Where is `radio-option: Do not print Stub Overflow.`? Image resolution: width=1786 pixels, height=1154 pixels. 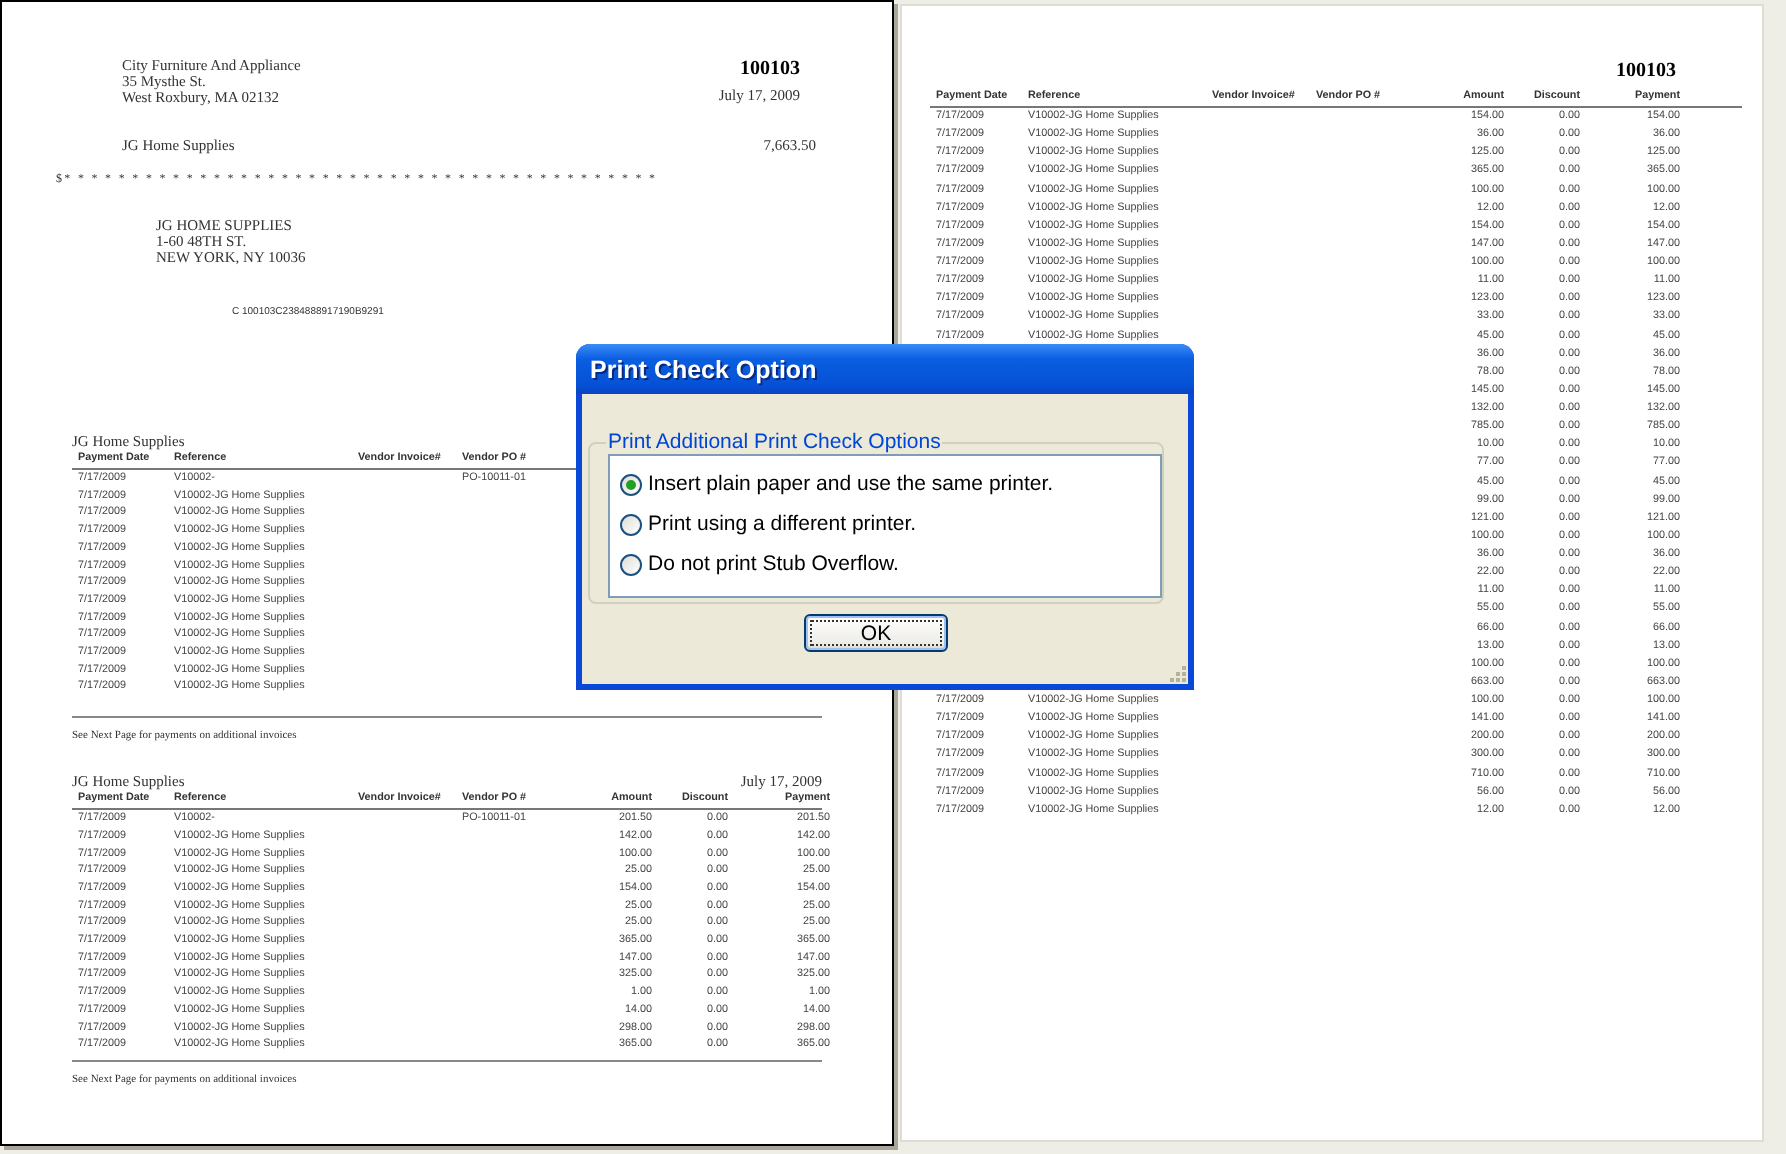
radio-option: Do not print Stub Overflow. is located at coordinates (759, 564).